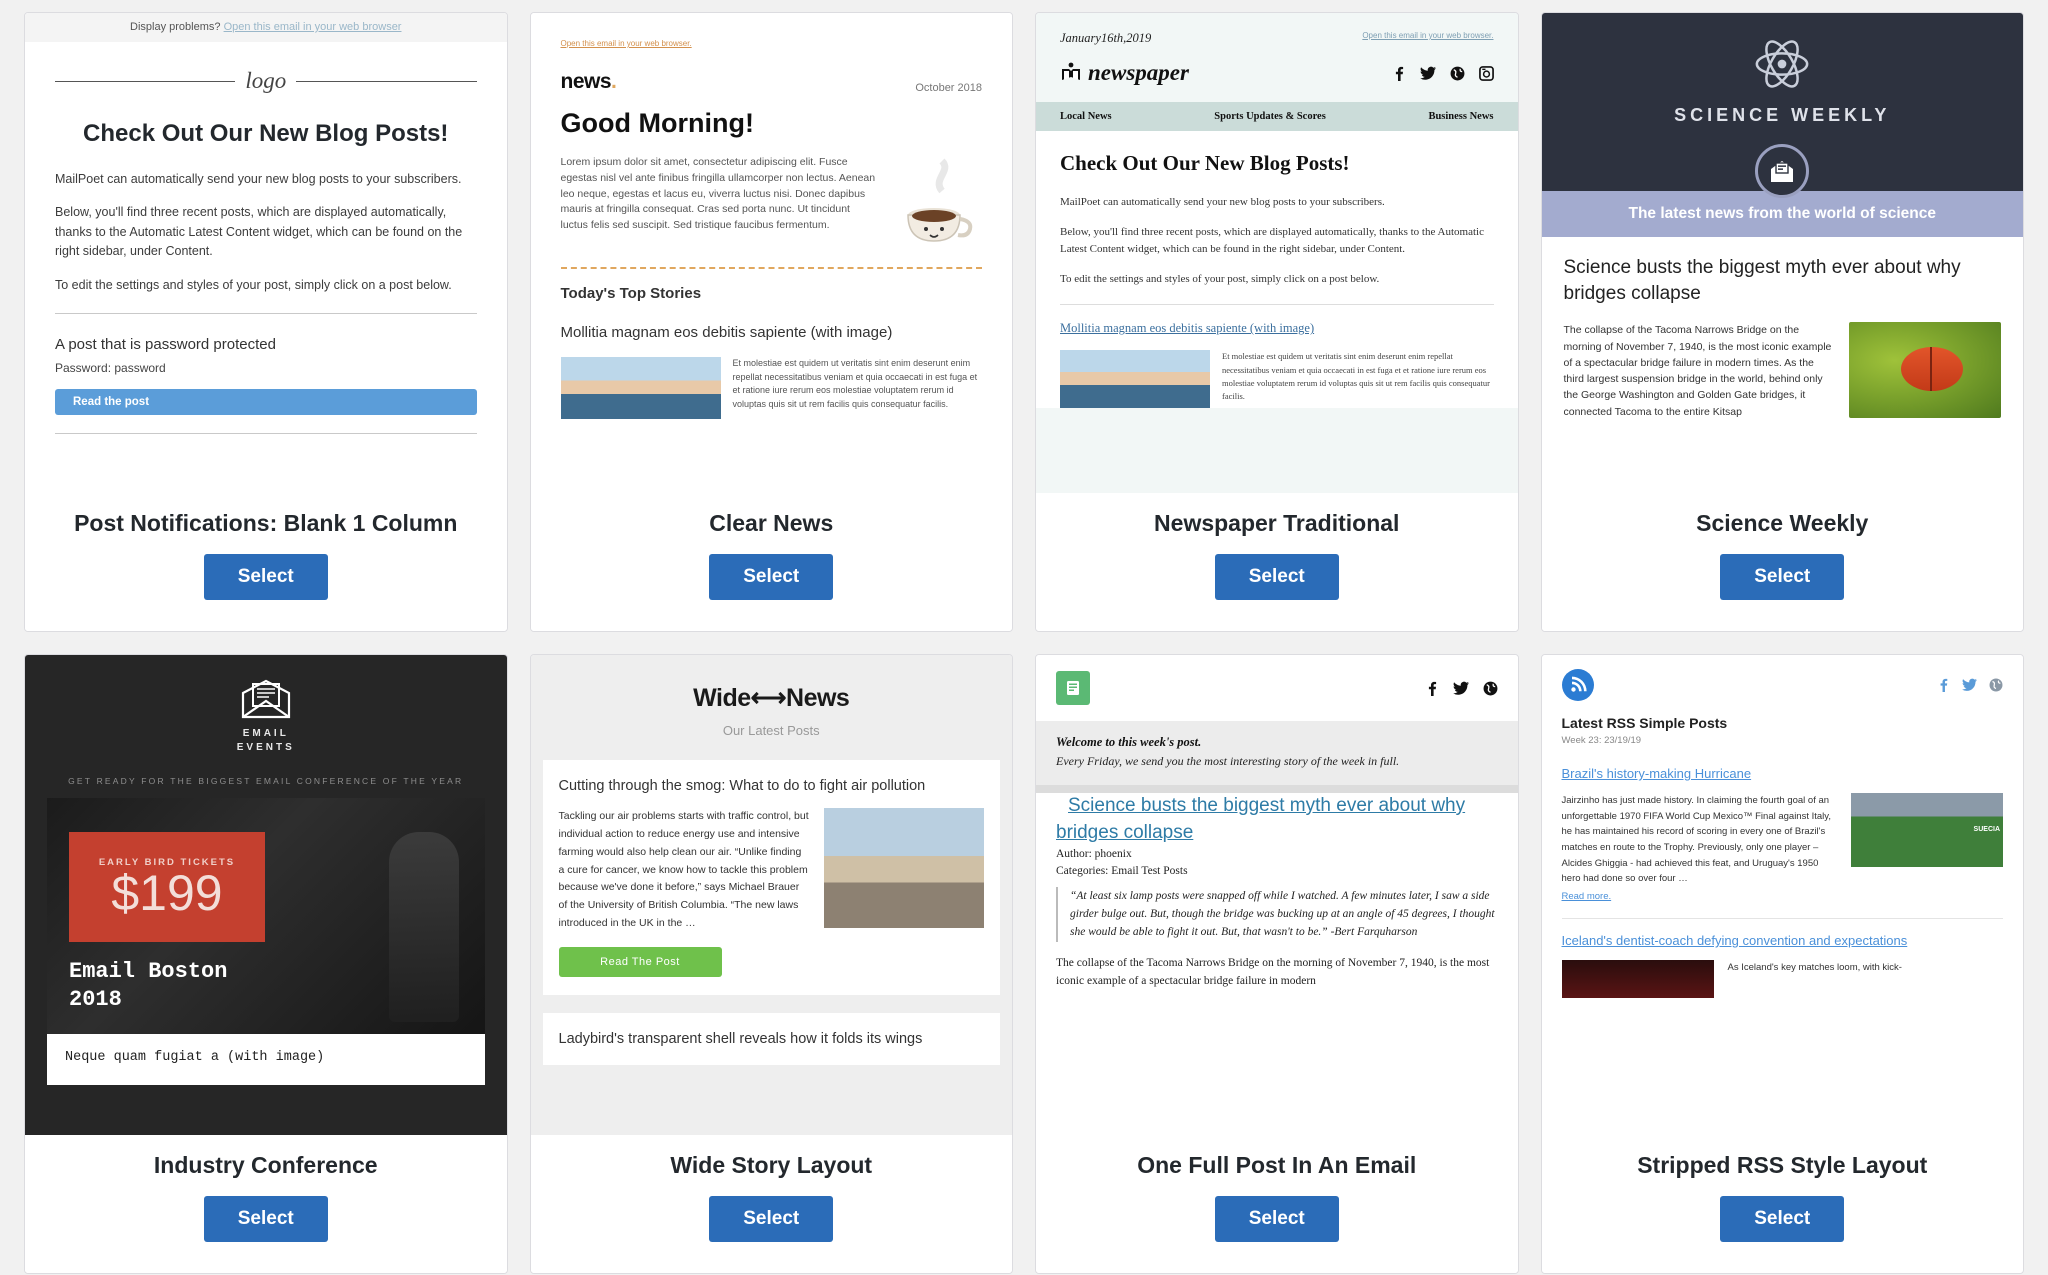 Image resolution: width=2048 pixels, height=1275 pixels. I want to click on open-in-browser-link: Open this email in your web browser, so click(313, 27).